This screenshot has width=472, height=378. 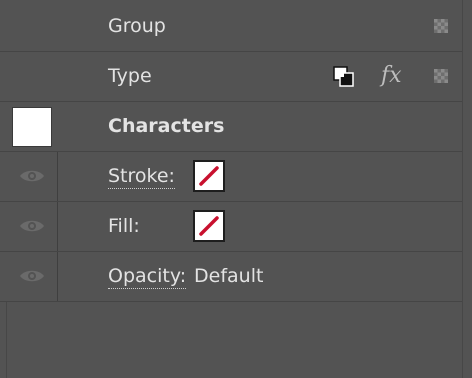 What do you see at coordinates (231, 227) in the screenshot?
I see `row-fill: Fill:` at bounding box center [231, 227].